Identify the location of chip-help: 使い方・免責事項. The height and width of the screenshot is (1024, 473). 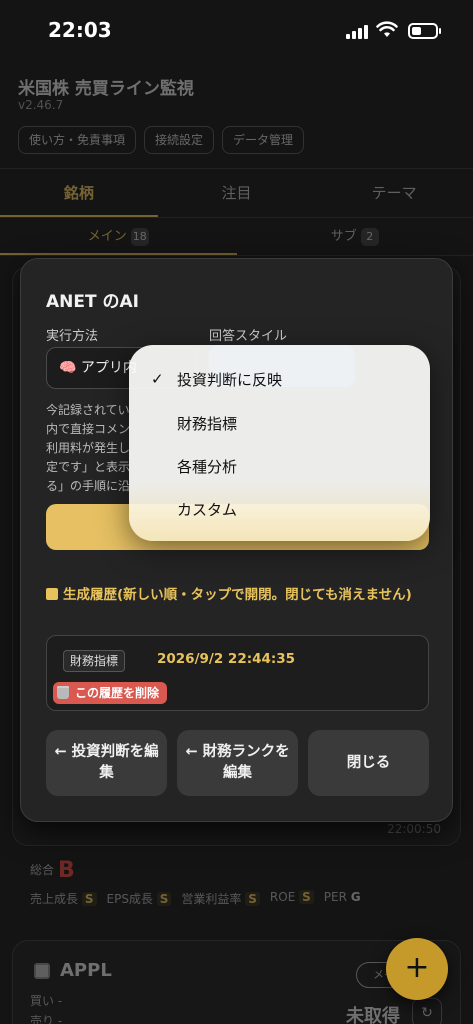
(77, 140).